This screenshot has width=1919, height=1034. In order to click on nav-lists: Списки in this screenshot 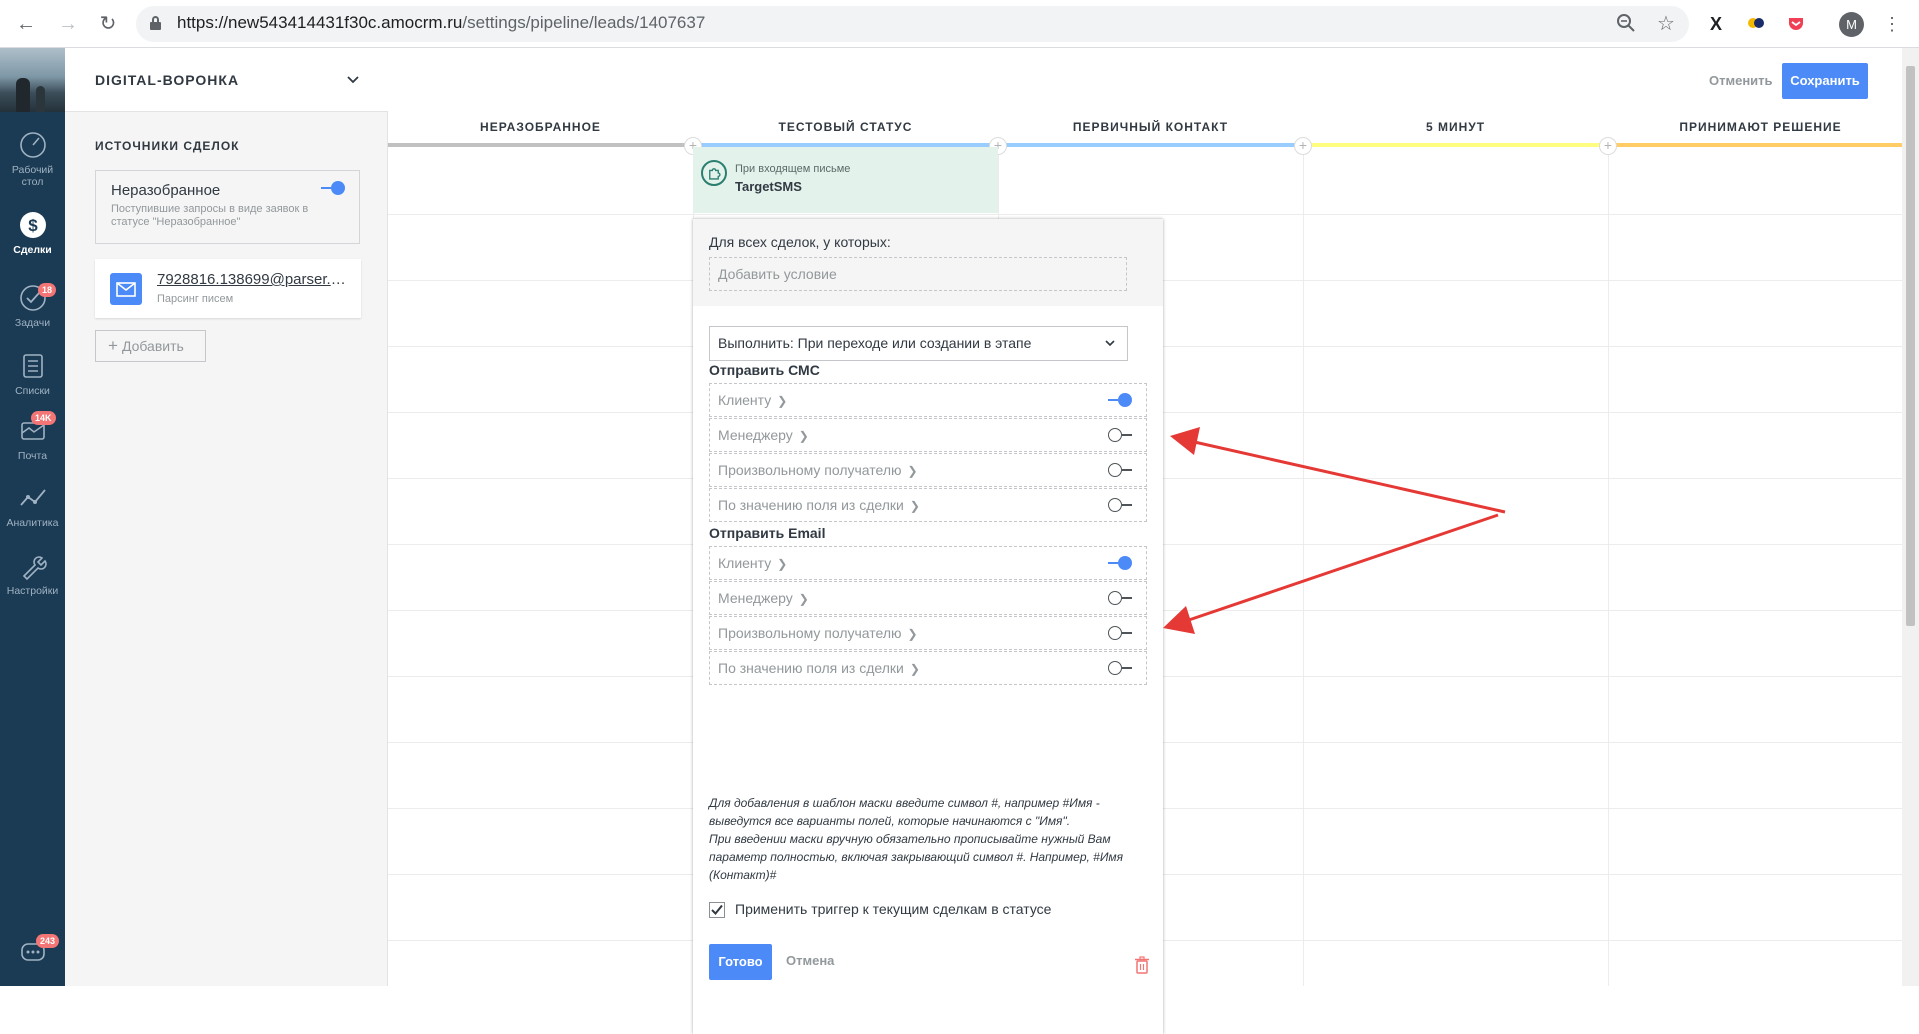, I will do `click(32, 374)`.